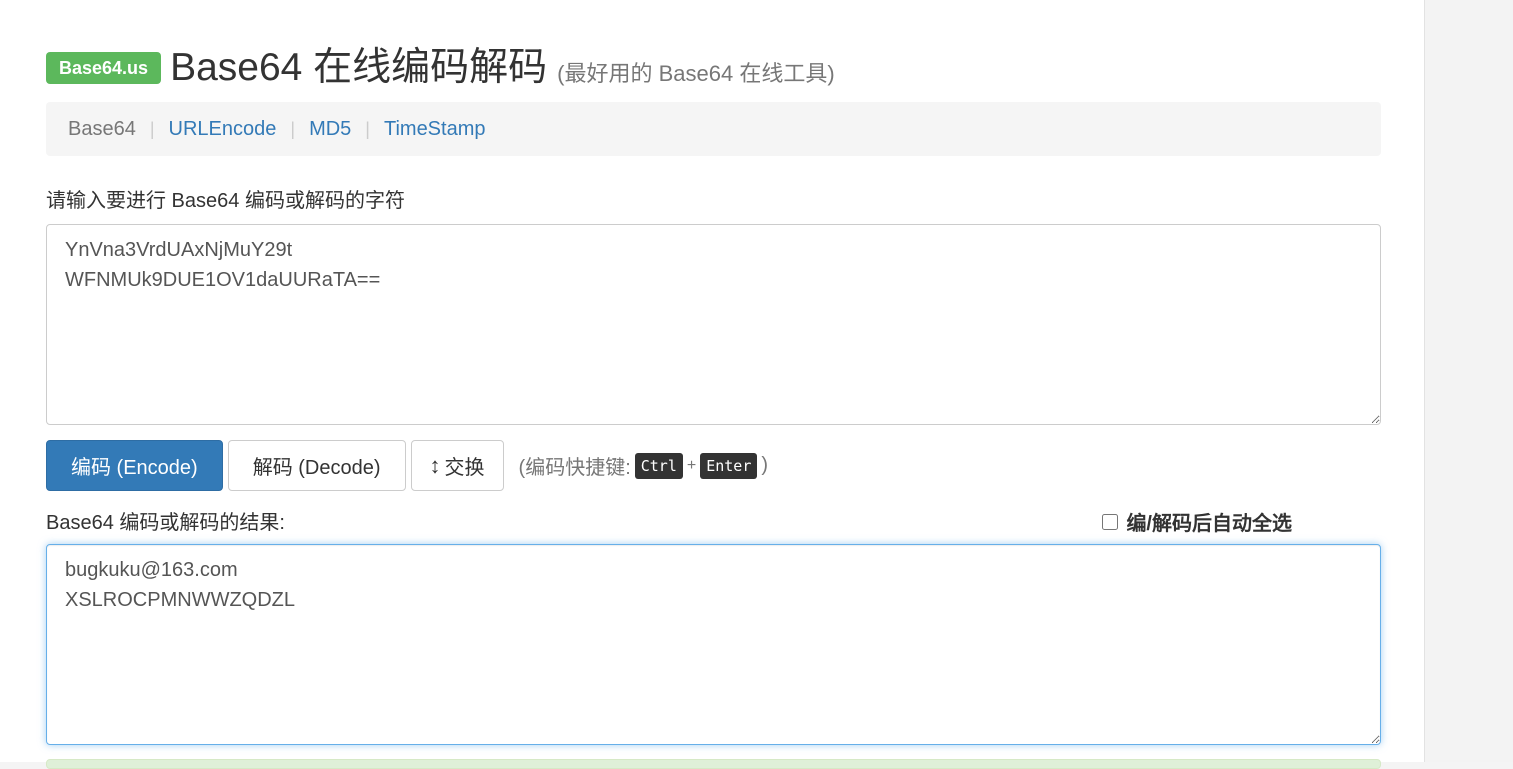 The image size is (1513, 769). I want to click on side-gutter, so click(1469, 381).